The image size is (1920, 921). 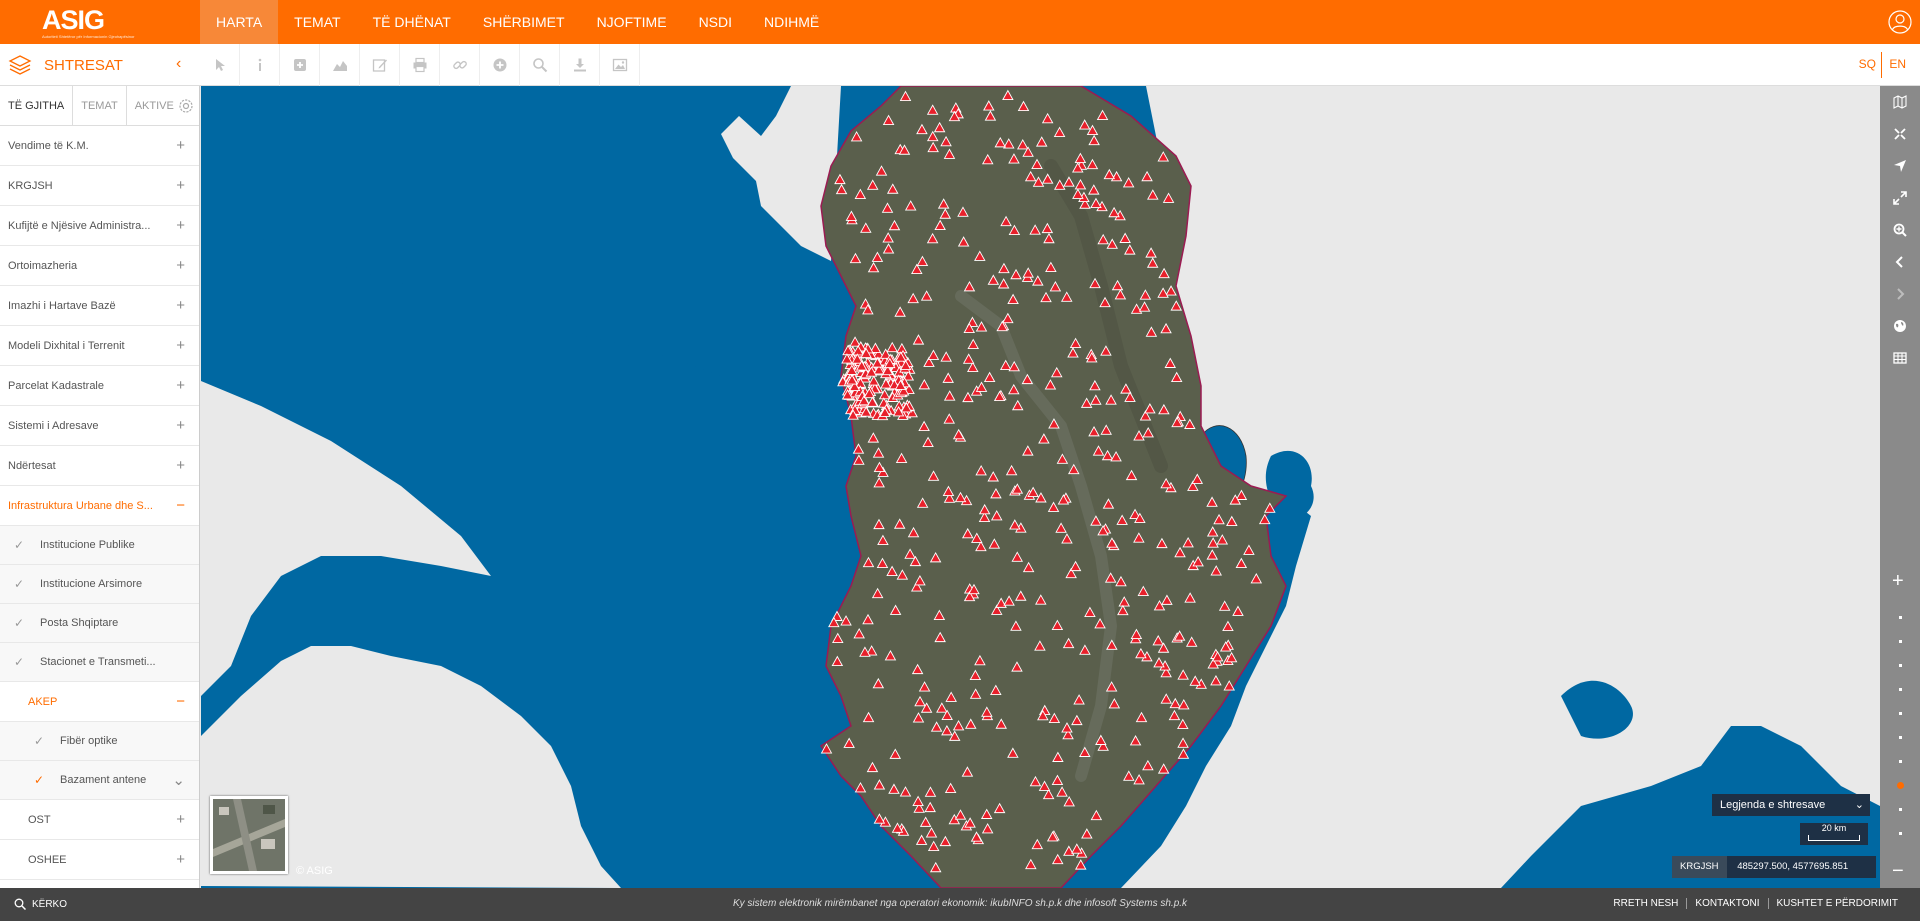 I want to click on layer-group-vendime: Vendime të K.M. +, so click(x=99, y=146).